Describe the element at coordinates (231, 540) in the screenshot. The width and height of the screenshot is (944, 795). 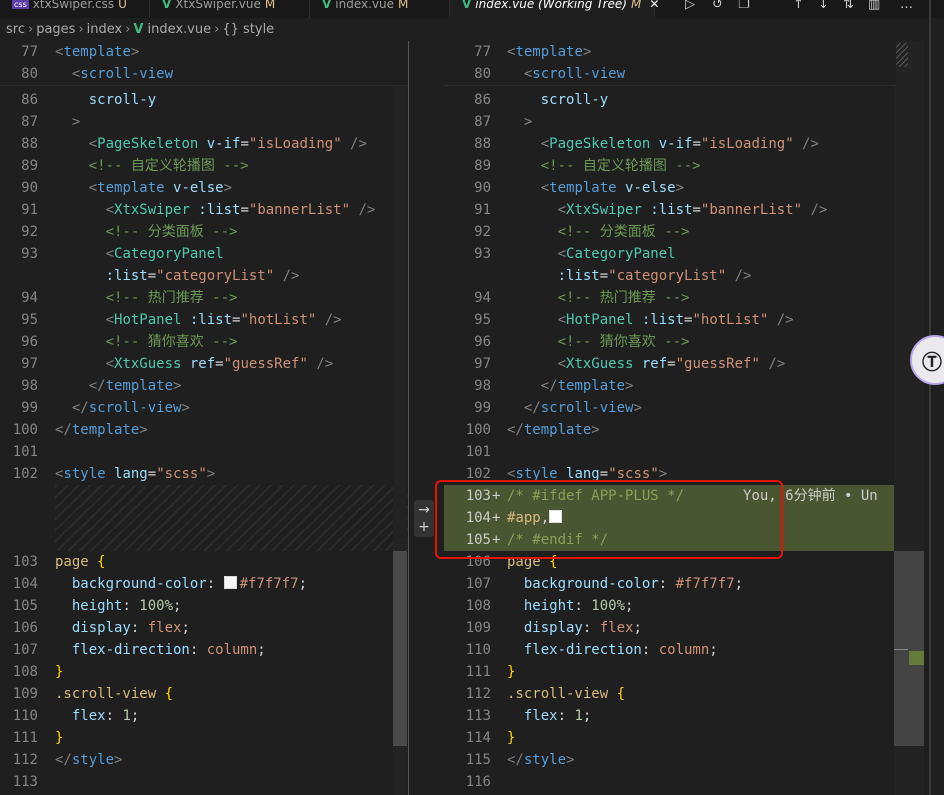
I see `diff-filler` at that location.